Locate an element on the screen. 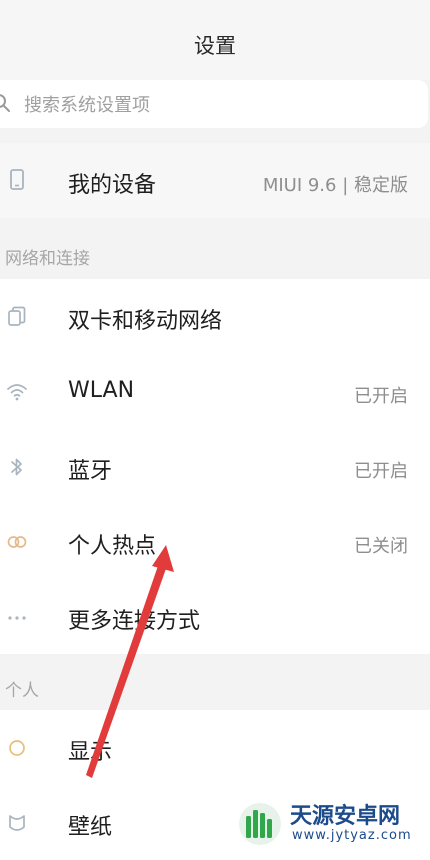  list-item-status: 已关闭 is located at coordinates (381, 546).